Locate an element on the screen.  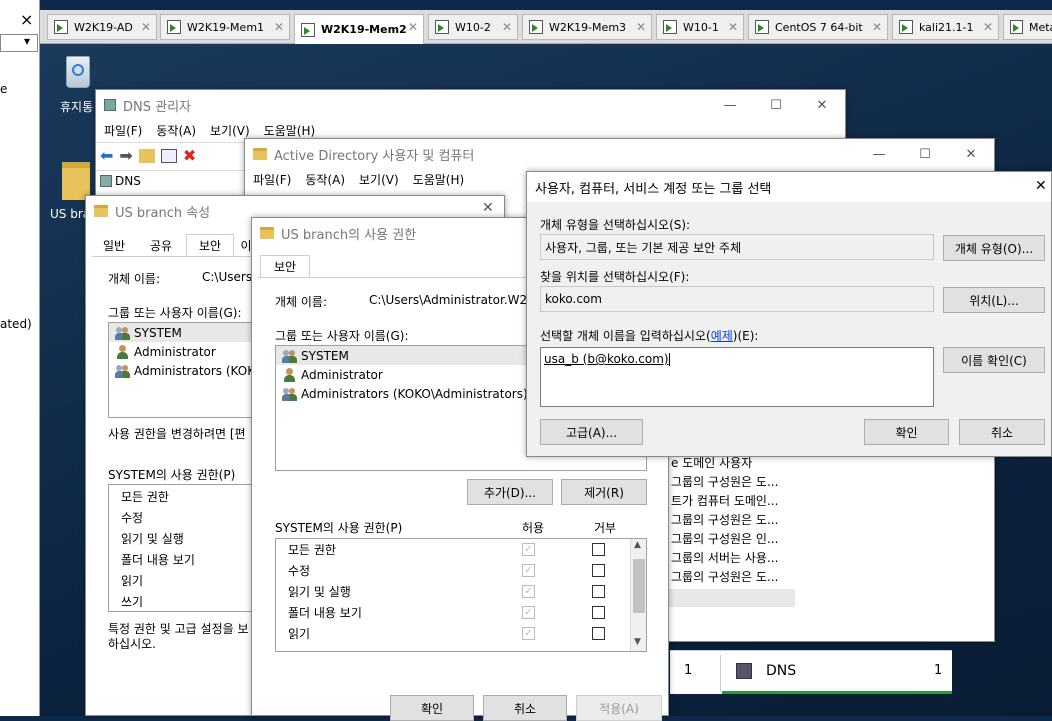
perm-label: 수정 is located at coordinates (299, 571).